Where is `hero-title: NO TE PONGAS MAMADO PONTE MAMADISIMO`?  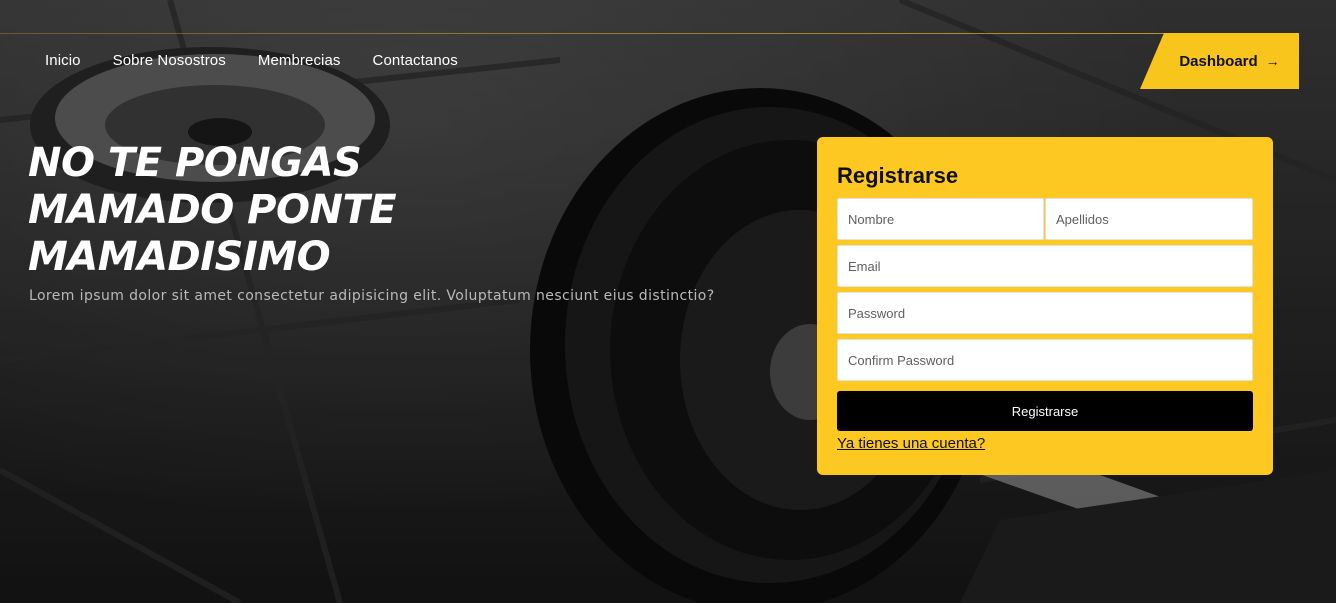 hero-title: NO TE PONGAS MAMADO PONTE MAMADISIMO is located at coordinates (212, 210).